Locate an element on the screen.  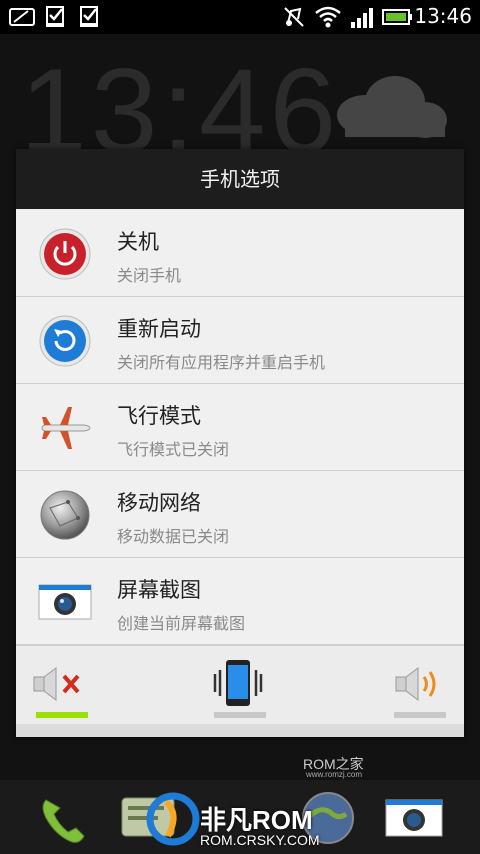
mute-icon is located at coordinates (294, 17).